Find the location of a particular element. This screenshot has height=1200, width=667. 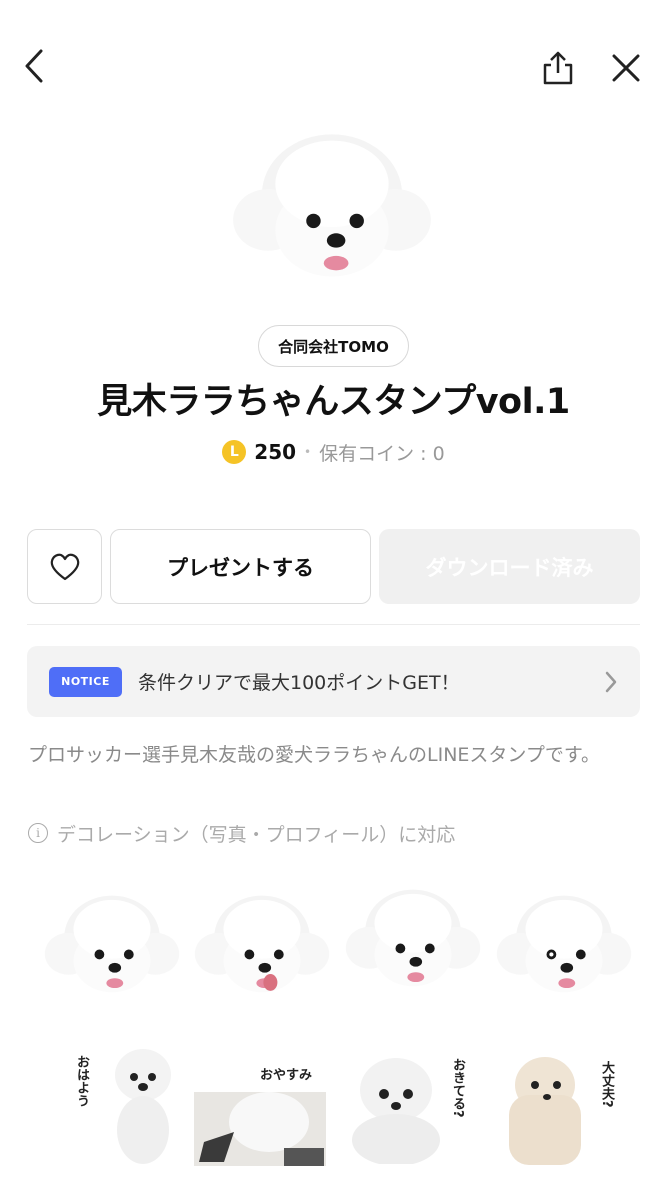

like-button is located at coordinates (64, 566).